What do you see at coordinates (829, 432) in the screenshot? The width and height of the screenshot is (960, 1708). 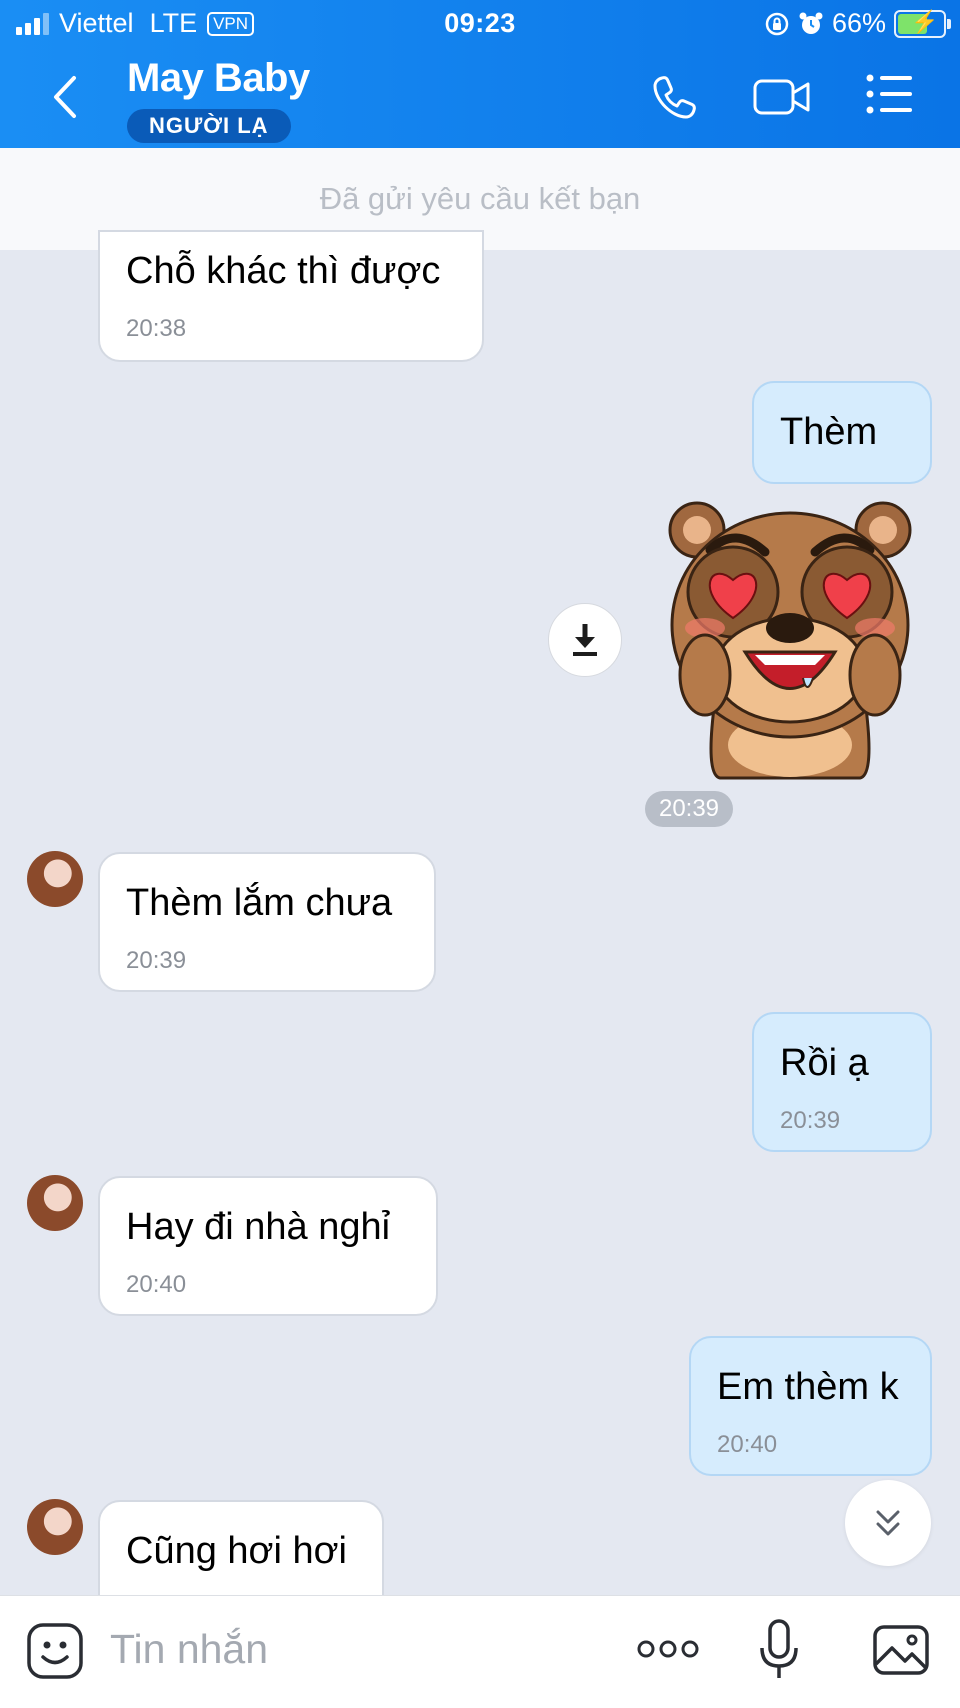 I see `message-text: Thèm` at bounding box center [829, 432].